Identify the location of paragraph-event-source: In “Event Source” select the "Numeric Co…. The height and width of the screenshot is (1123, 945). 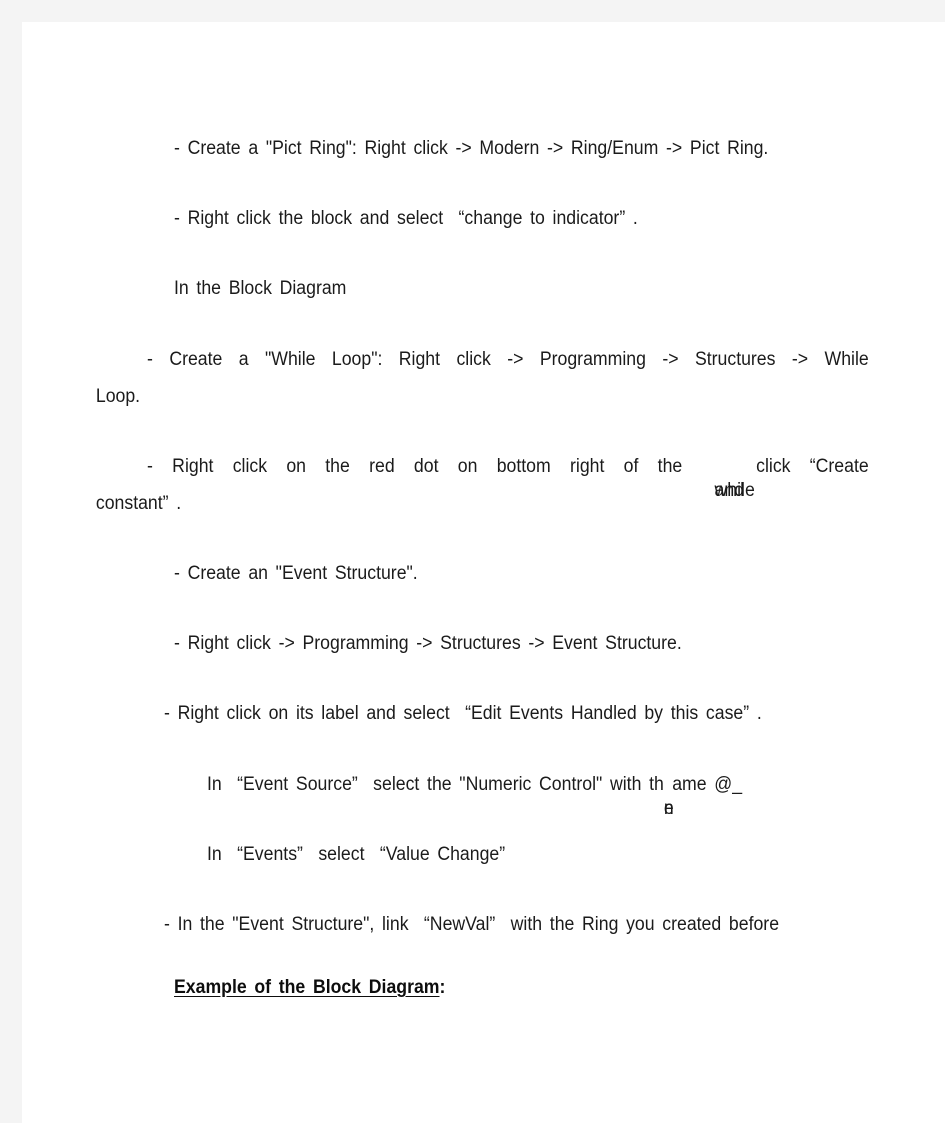
(475, 792).